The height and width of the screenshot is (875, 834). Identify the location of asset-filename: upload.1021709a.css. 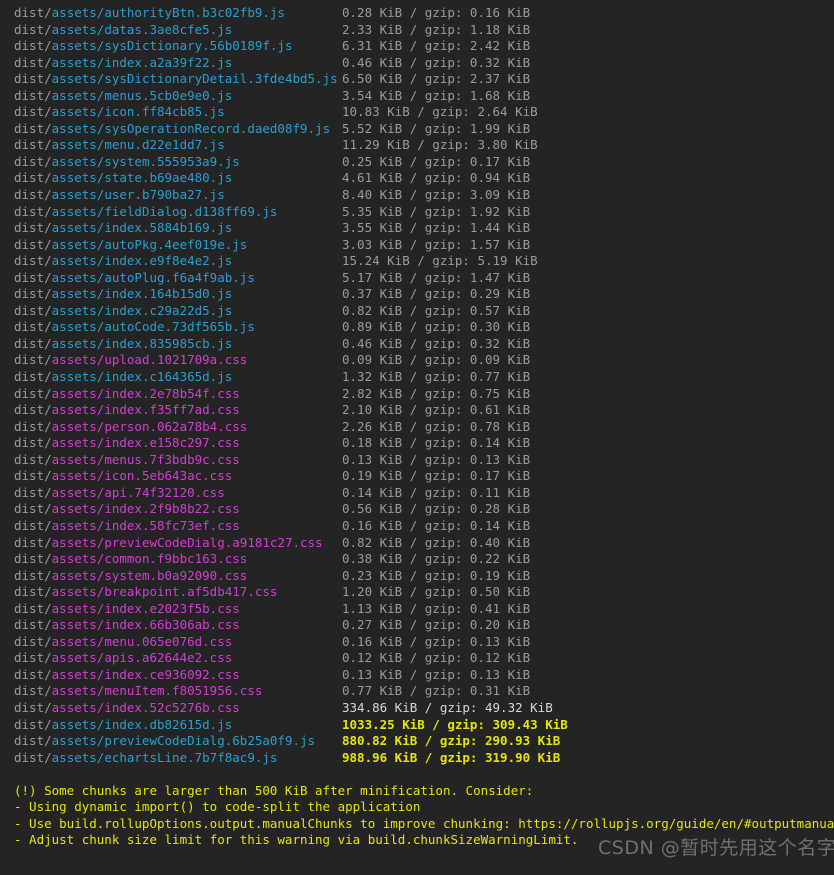
(176, 360).